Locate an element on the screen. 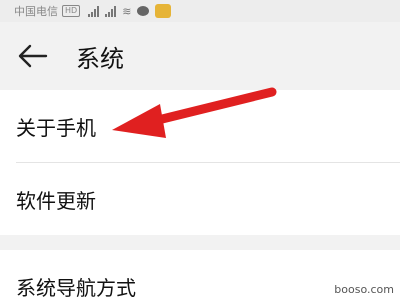  watermark-text: booso.com is located at coordinates (364, 289).